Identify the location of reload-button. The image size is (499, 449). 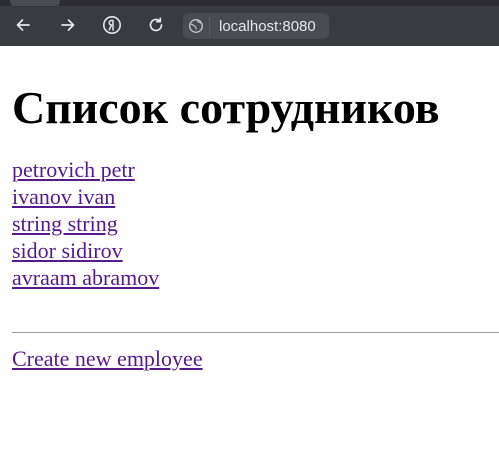
(156, 25).